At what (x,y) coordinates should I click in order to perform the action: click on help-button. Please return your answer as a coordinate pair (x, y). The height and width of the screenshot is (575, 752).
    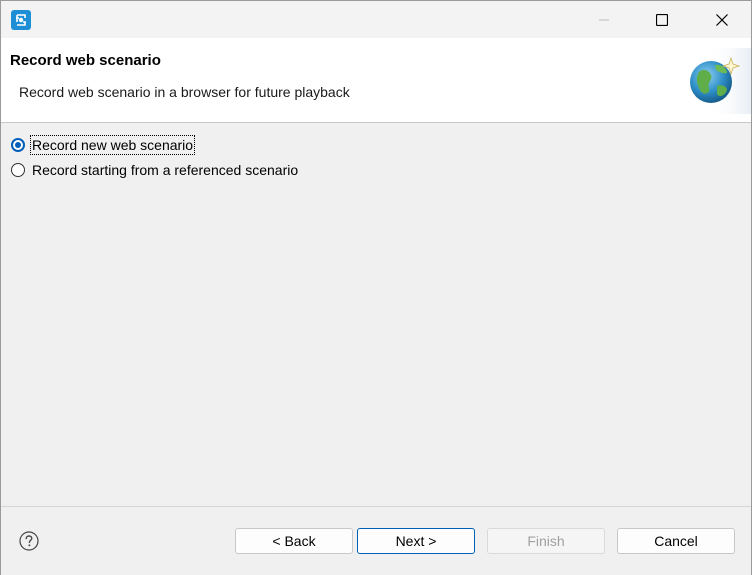
    Looking at the image, I should click on (29, 541).